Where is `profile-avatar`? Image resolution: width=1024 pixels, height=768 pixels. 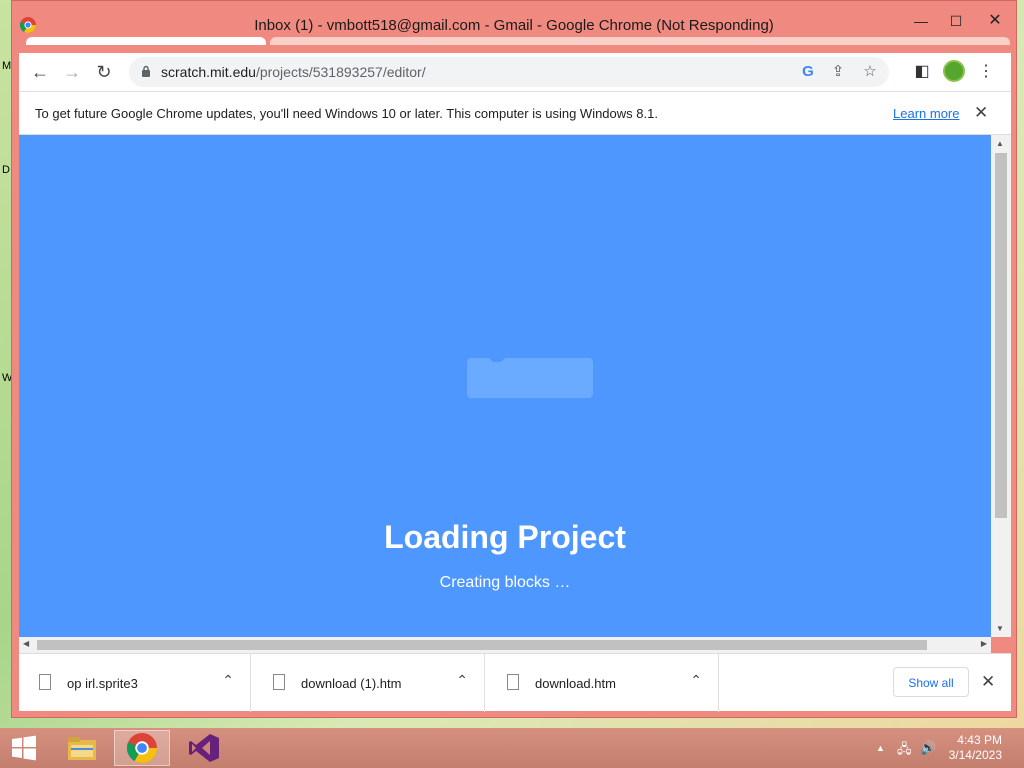 profile-avatar is located at coordinates (954, 71).